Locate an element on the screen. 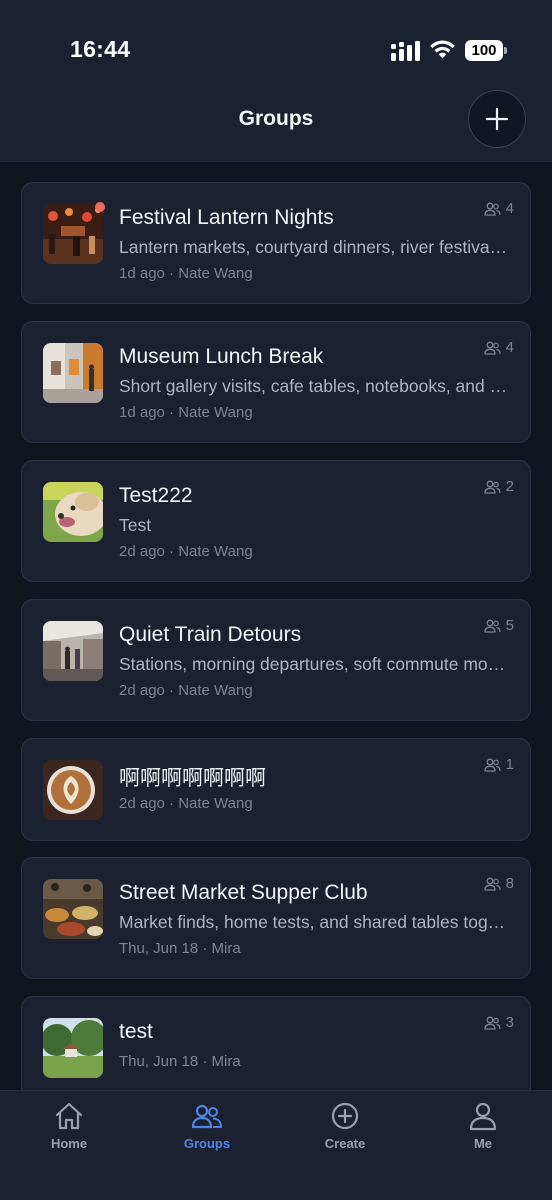  tab-label: Home is located at coordinates (69, 1143).